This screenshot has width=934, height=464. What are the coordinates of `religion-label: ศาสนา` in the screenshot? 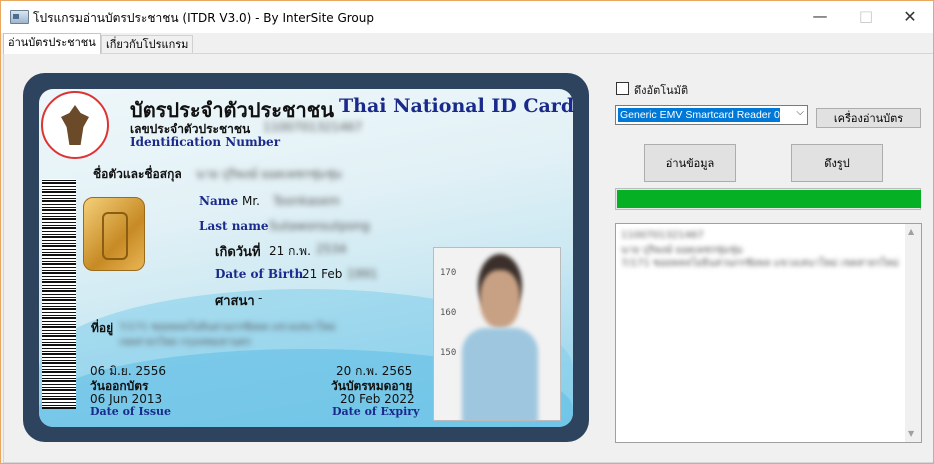 It's located at (235, 301).